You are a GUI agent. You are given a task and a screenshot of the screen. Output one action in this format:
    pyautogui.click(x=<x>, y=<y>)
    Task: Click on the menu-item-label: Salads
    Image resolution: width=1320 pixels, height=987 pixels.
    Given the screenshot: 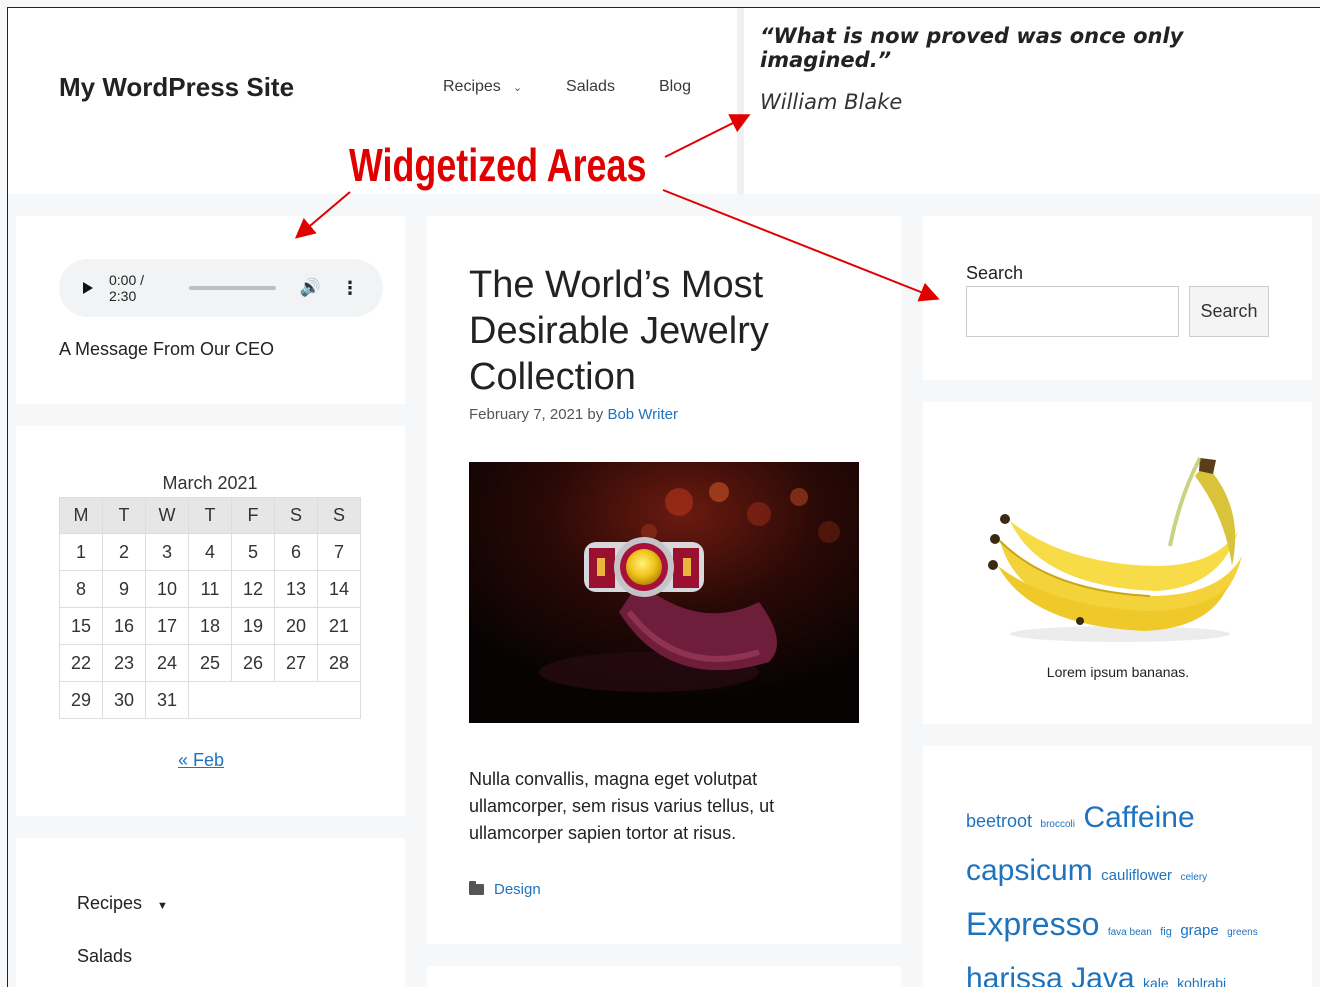 What is the action you would take?
    pyautogui.click(x=105, y=956)
    